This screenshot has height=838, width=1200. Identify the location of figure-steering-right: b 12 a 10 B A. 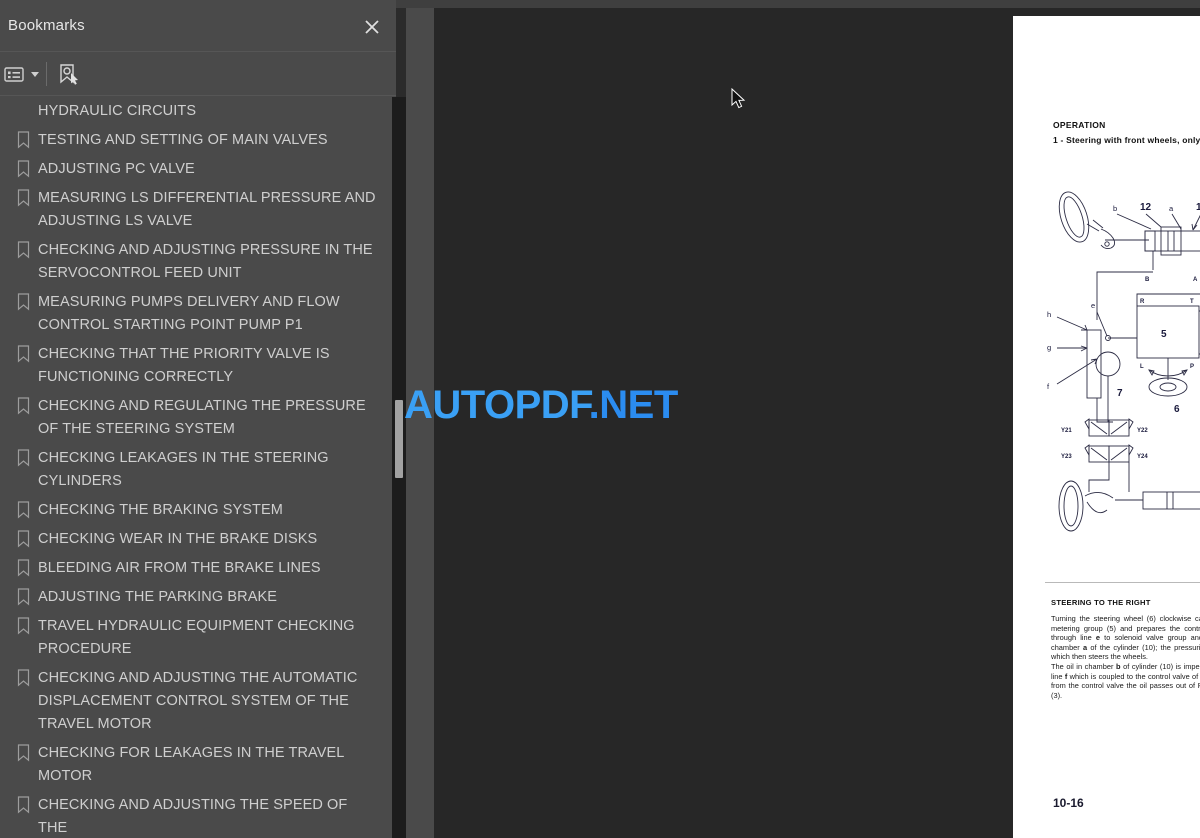
(1120, 364).